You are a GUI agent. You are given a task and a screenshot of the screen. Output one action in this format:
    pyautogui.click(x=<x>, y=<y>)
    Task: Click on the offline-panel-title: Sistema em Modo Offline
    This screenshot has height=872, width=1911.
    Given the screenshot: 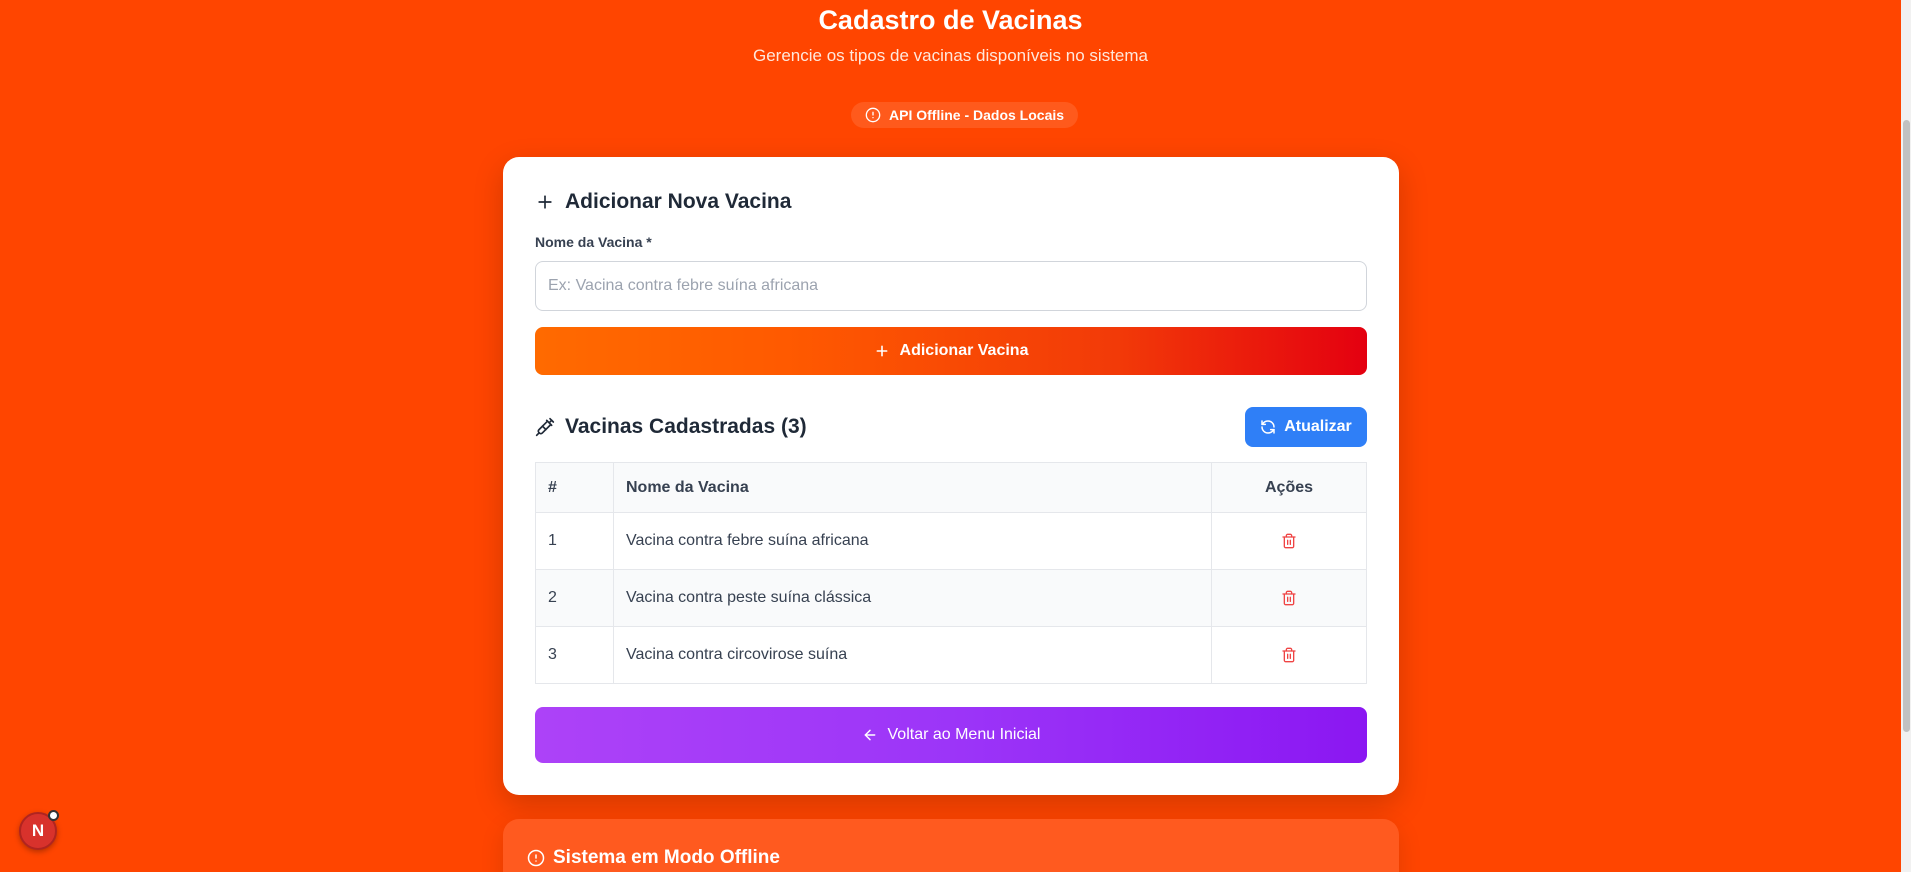 What is the action you would take?
    pyautogui.click(x=653, y=858)
    